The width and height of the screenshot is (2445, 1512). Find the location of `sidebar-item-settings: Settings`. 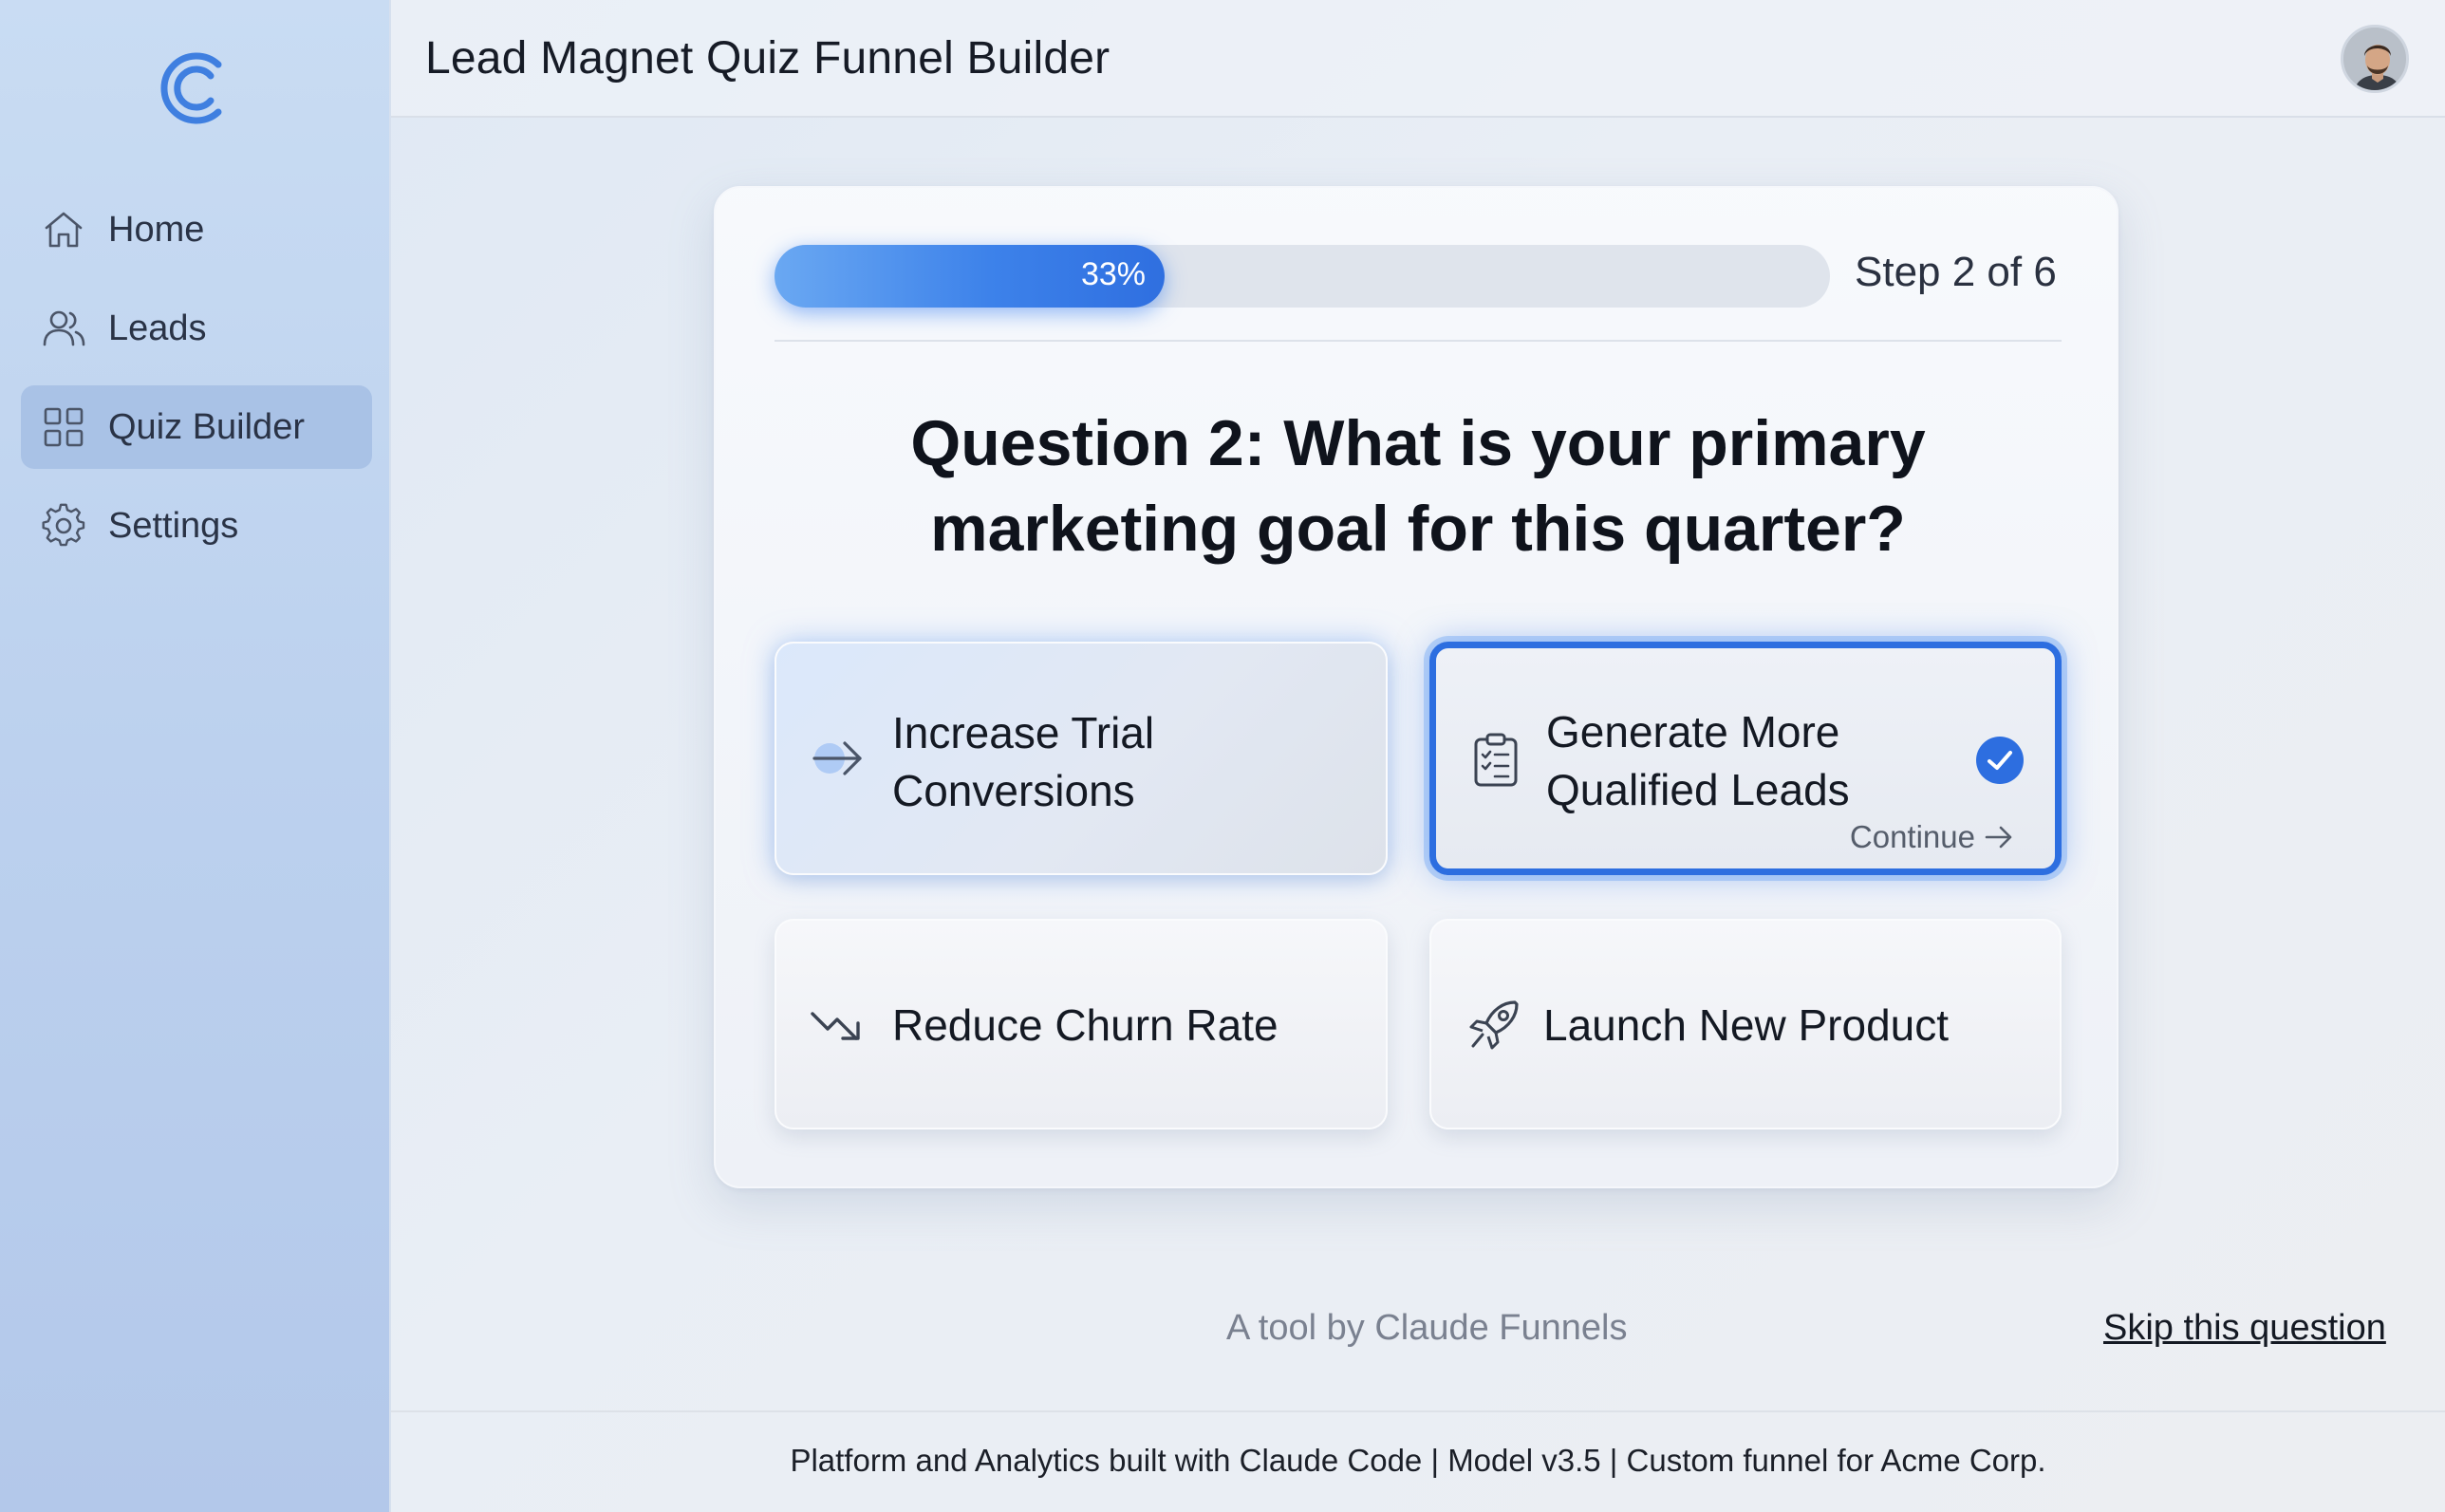

sidebar-item-settings: Settings is located at coordinates (196, 526).